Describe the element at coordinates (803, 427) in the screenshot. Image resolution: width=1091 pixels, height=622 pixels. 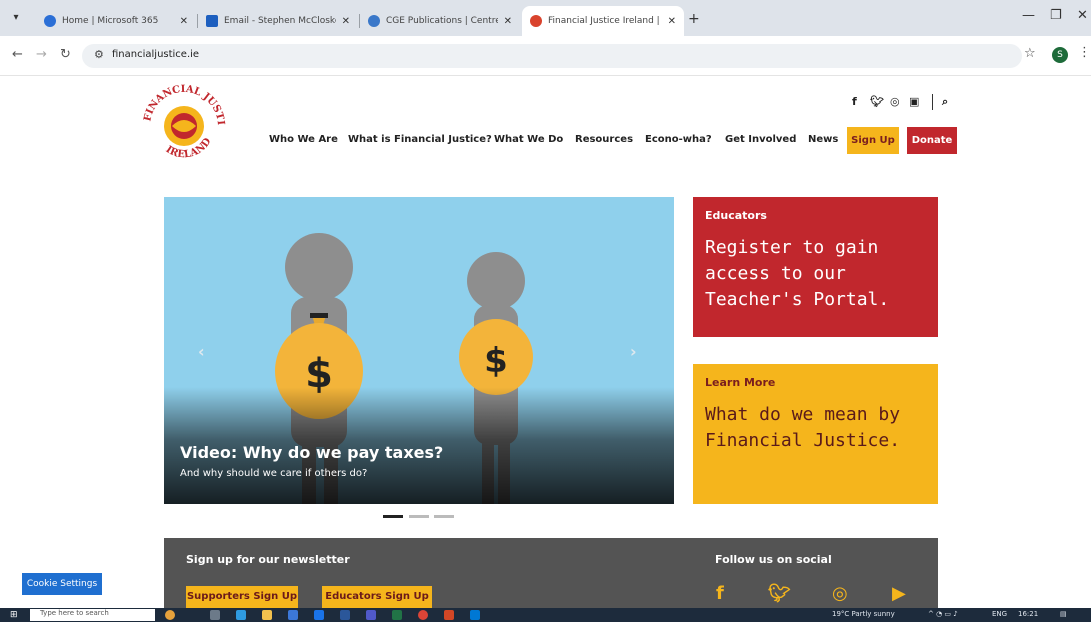
I see `learn-more-card-text: What do we mean by Financial Justice.` at that location.